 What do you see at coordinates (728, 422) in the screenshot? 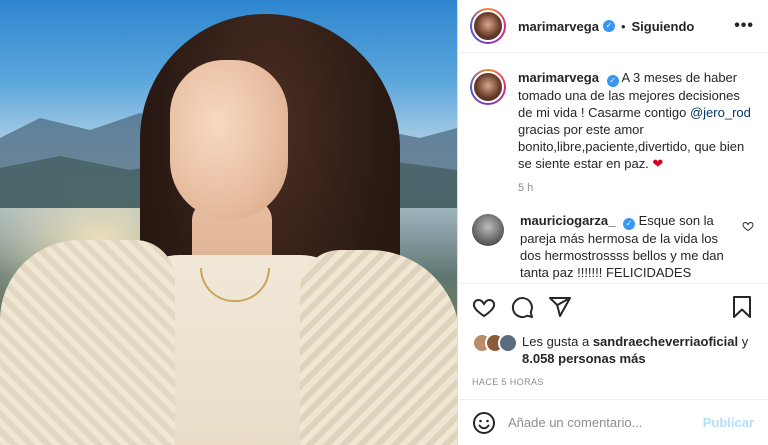
I see `publish-button: Publicar` at bounding box center [728, 422].